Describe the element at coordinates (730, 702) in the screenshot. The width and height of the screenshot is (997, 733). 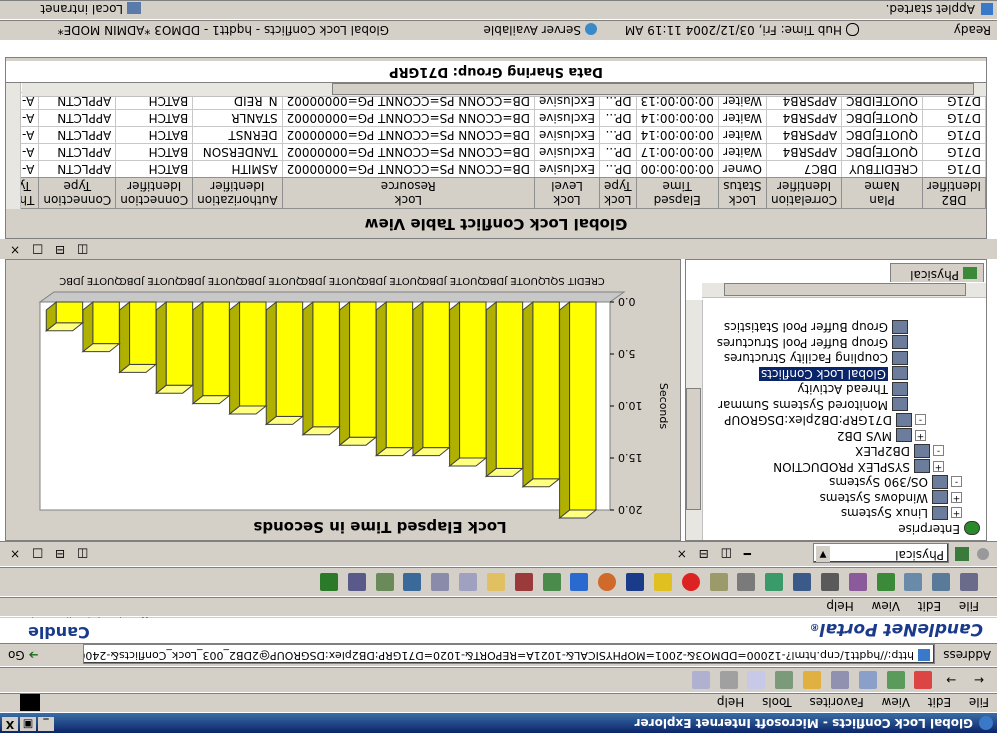
I see `menu-help: Help` at that location.